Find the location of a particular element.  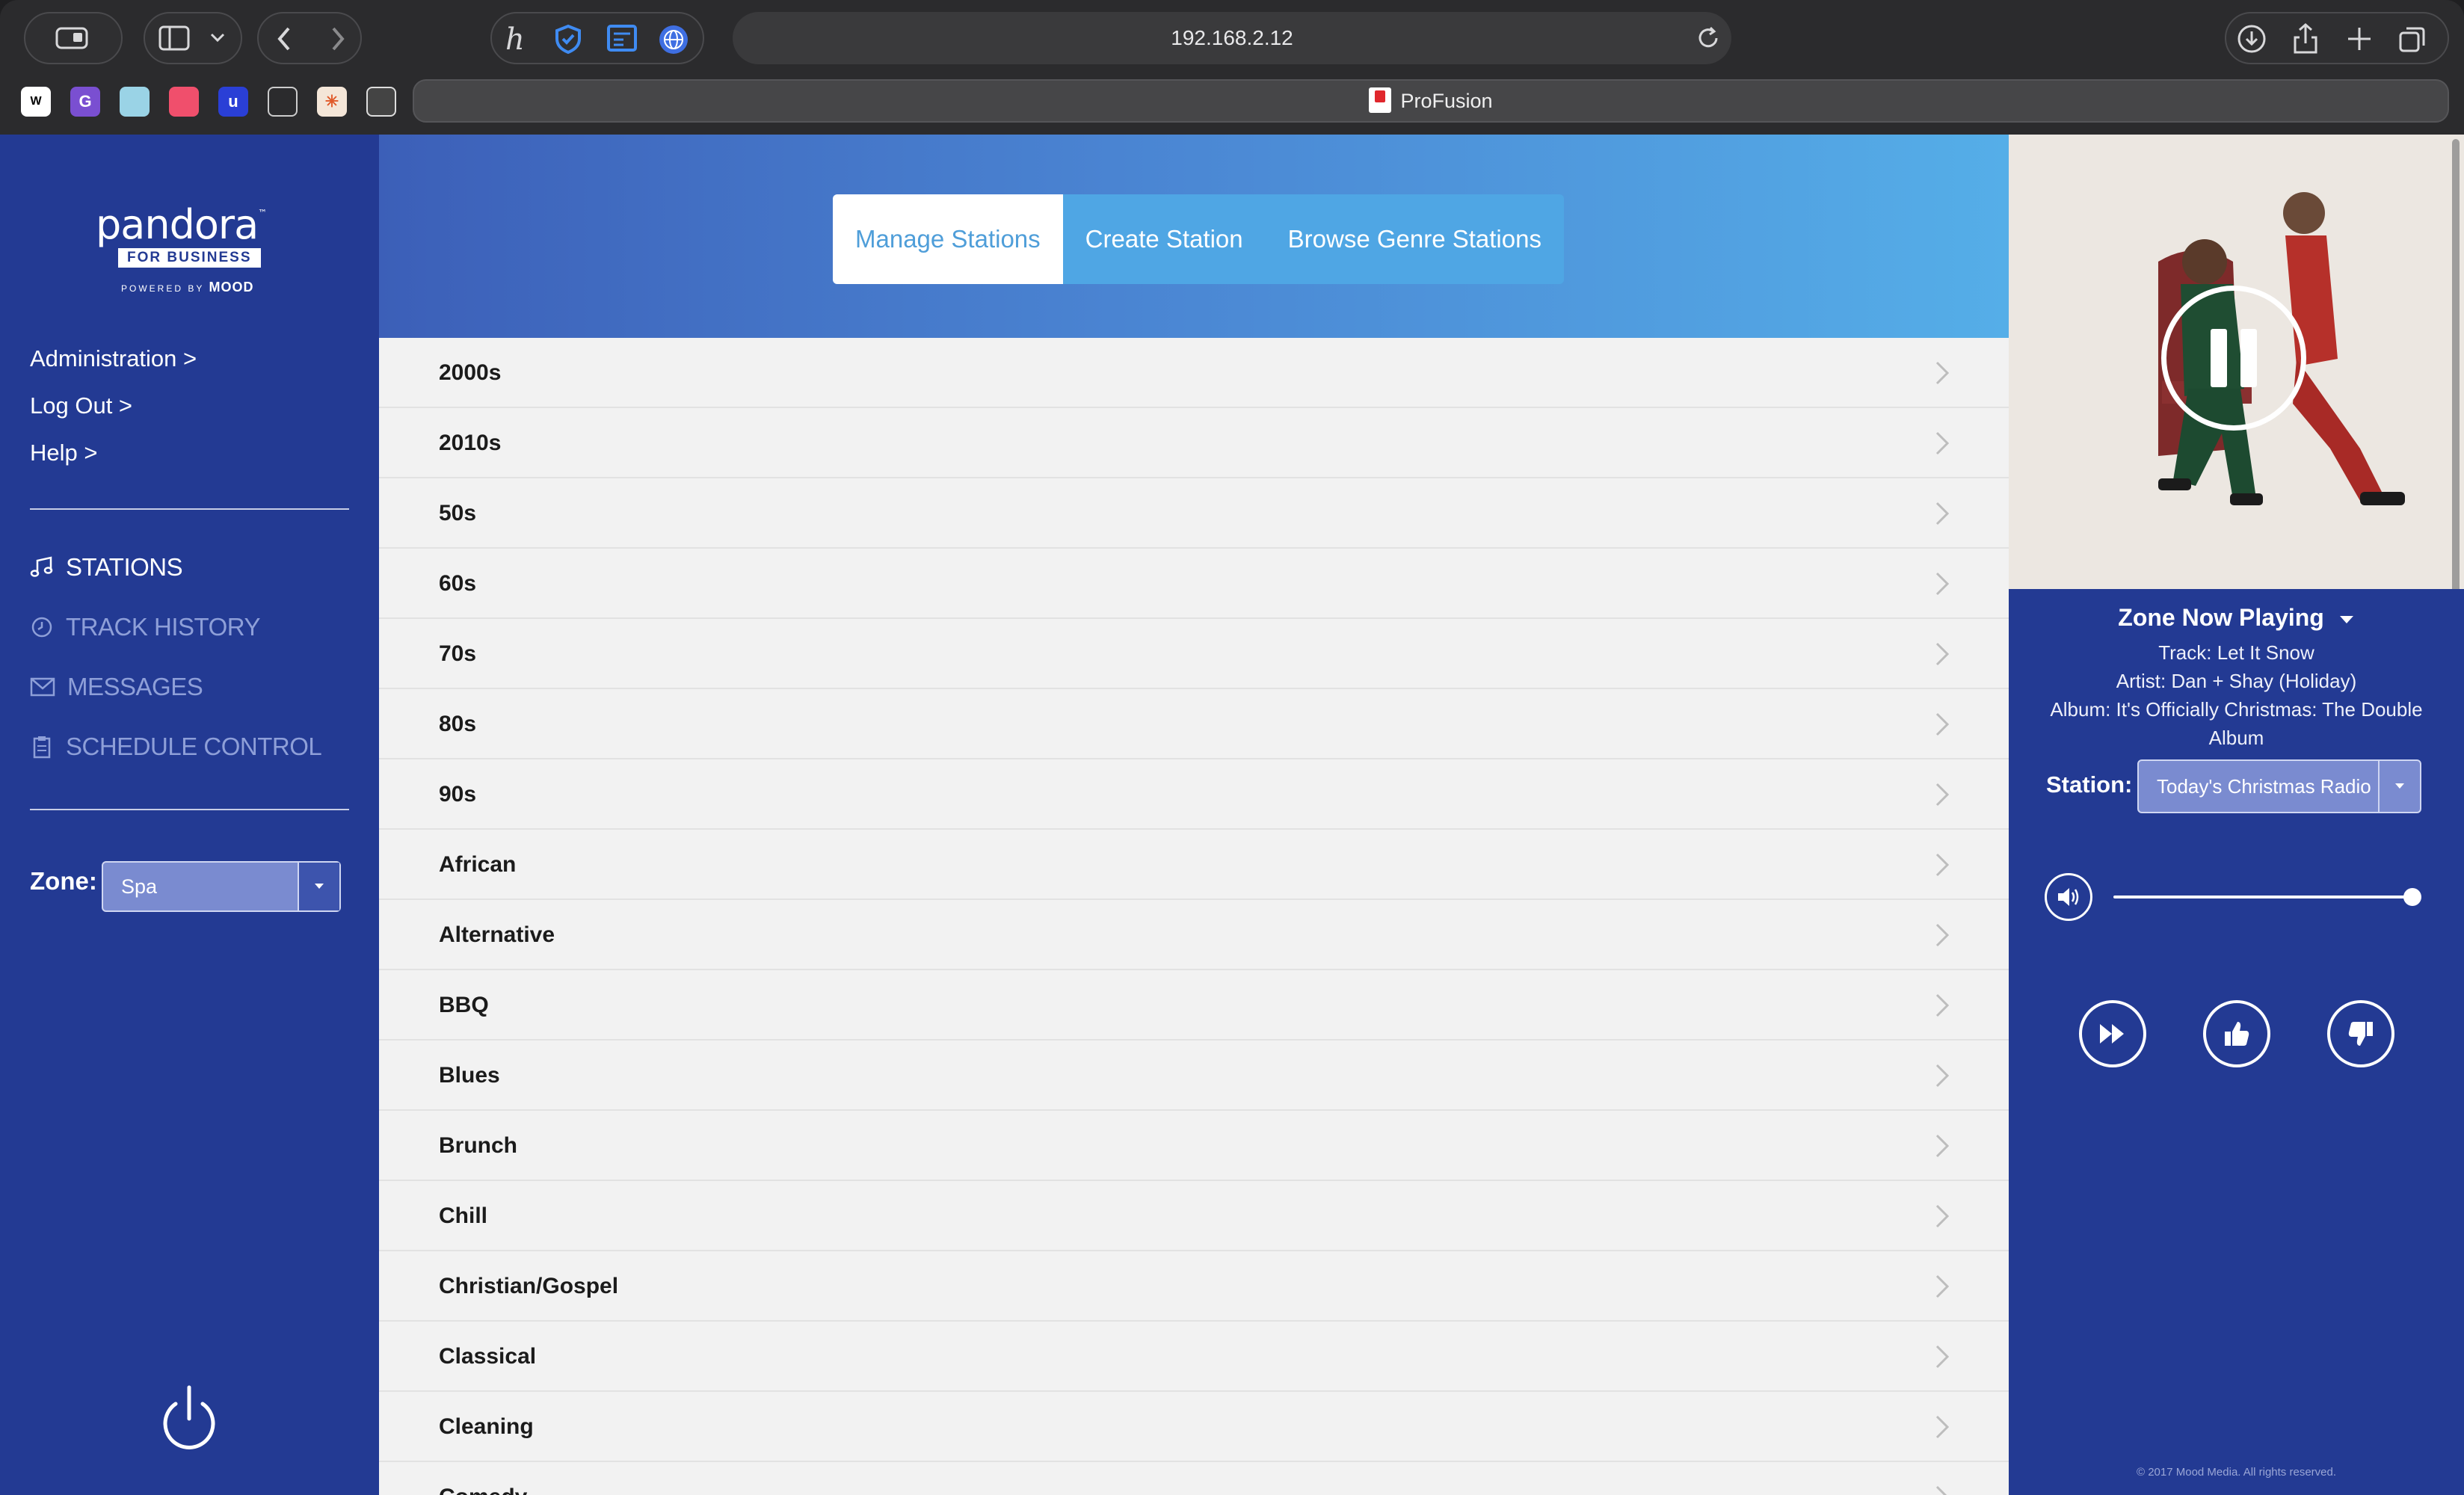

volume-slider is located at coordinates (2267, 897).